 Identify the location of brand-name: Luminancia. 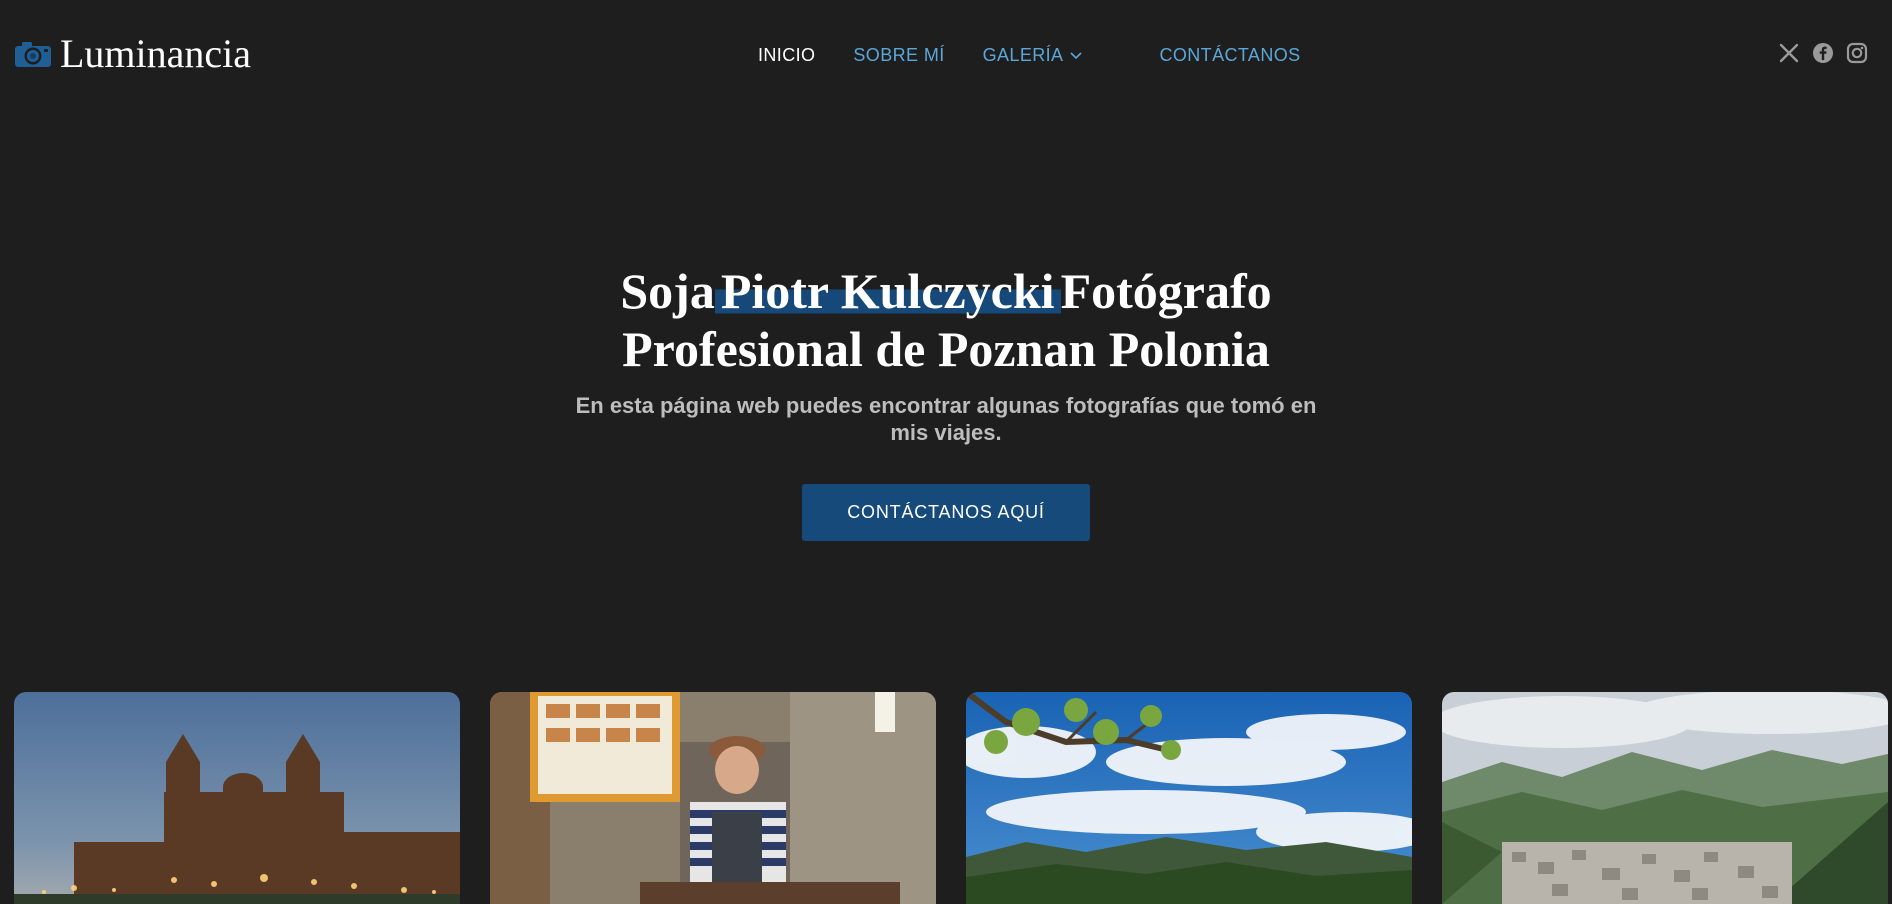
(156, 53).